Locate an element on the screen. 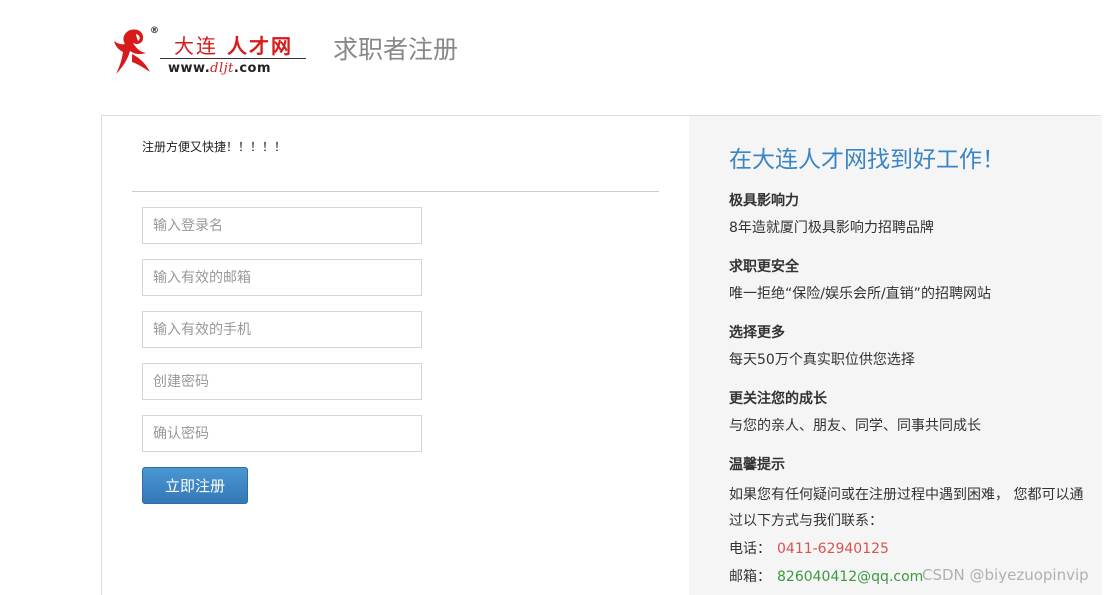 This screenshot has width=1118, height=595. feature-tips: 温馨提示 is located at coordinates (757, 465).